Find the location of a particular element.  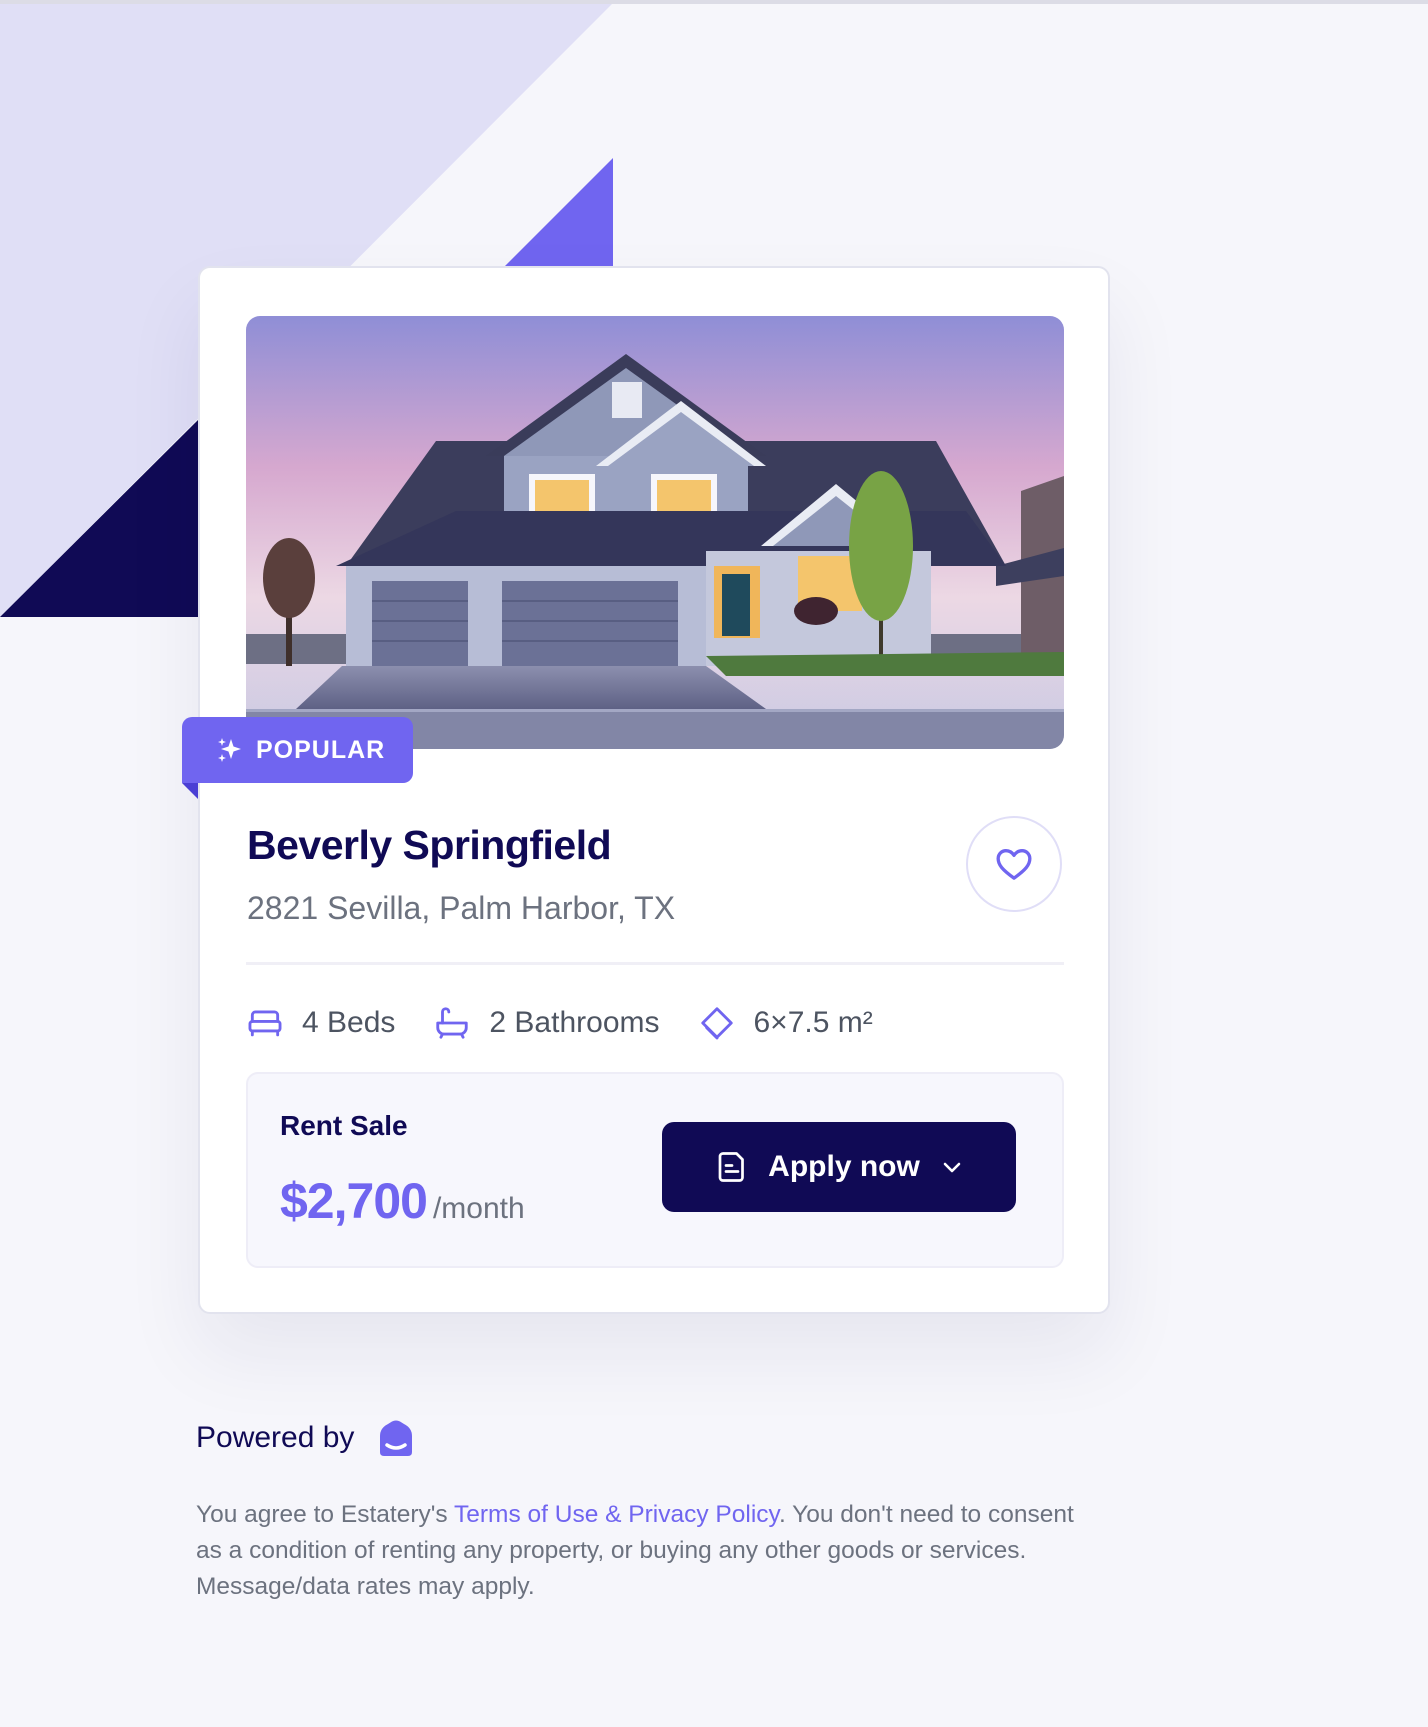

feature-area: 6×7.5 m² is located at coordinates (785, 1023).